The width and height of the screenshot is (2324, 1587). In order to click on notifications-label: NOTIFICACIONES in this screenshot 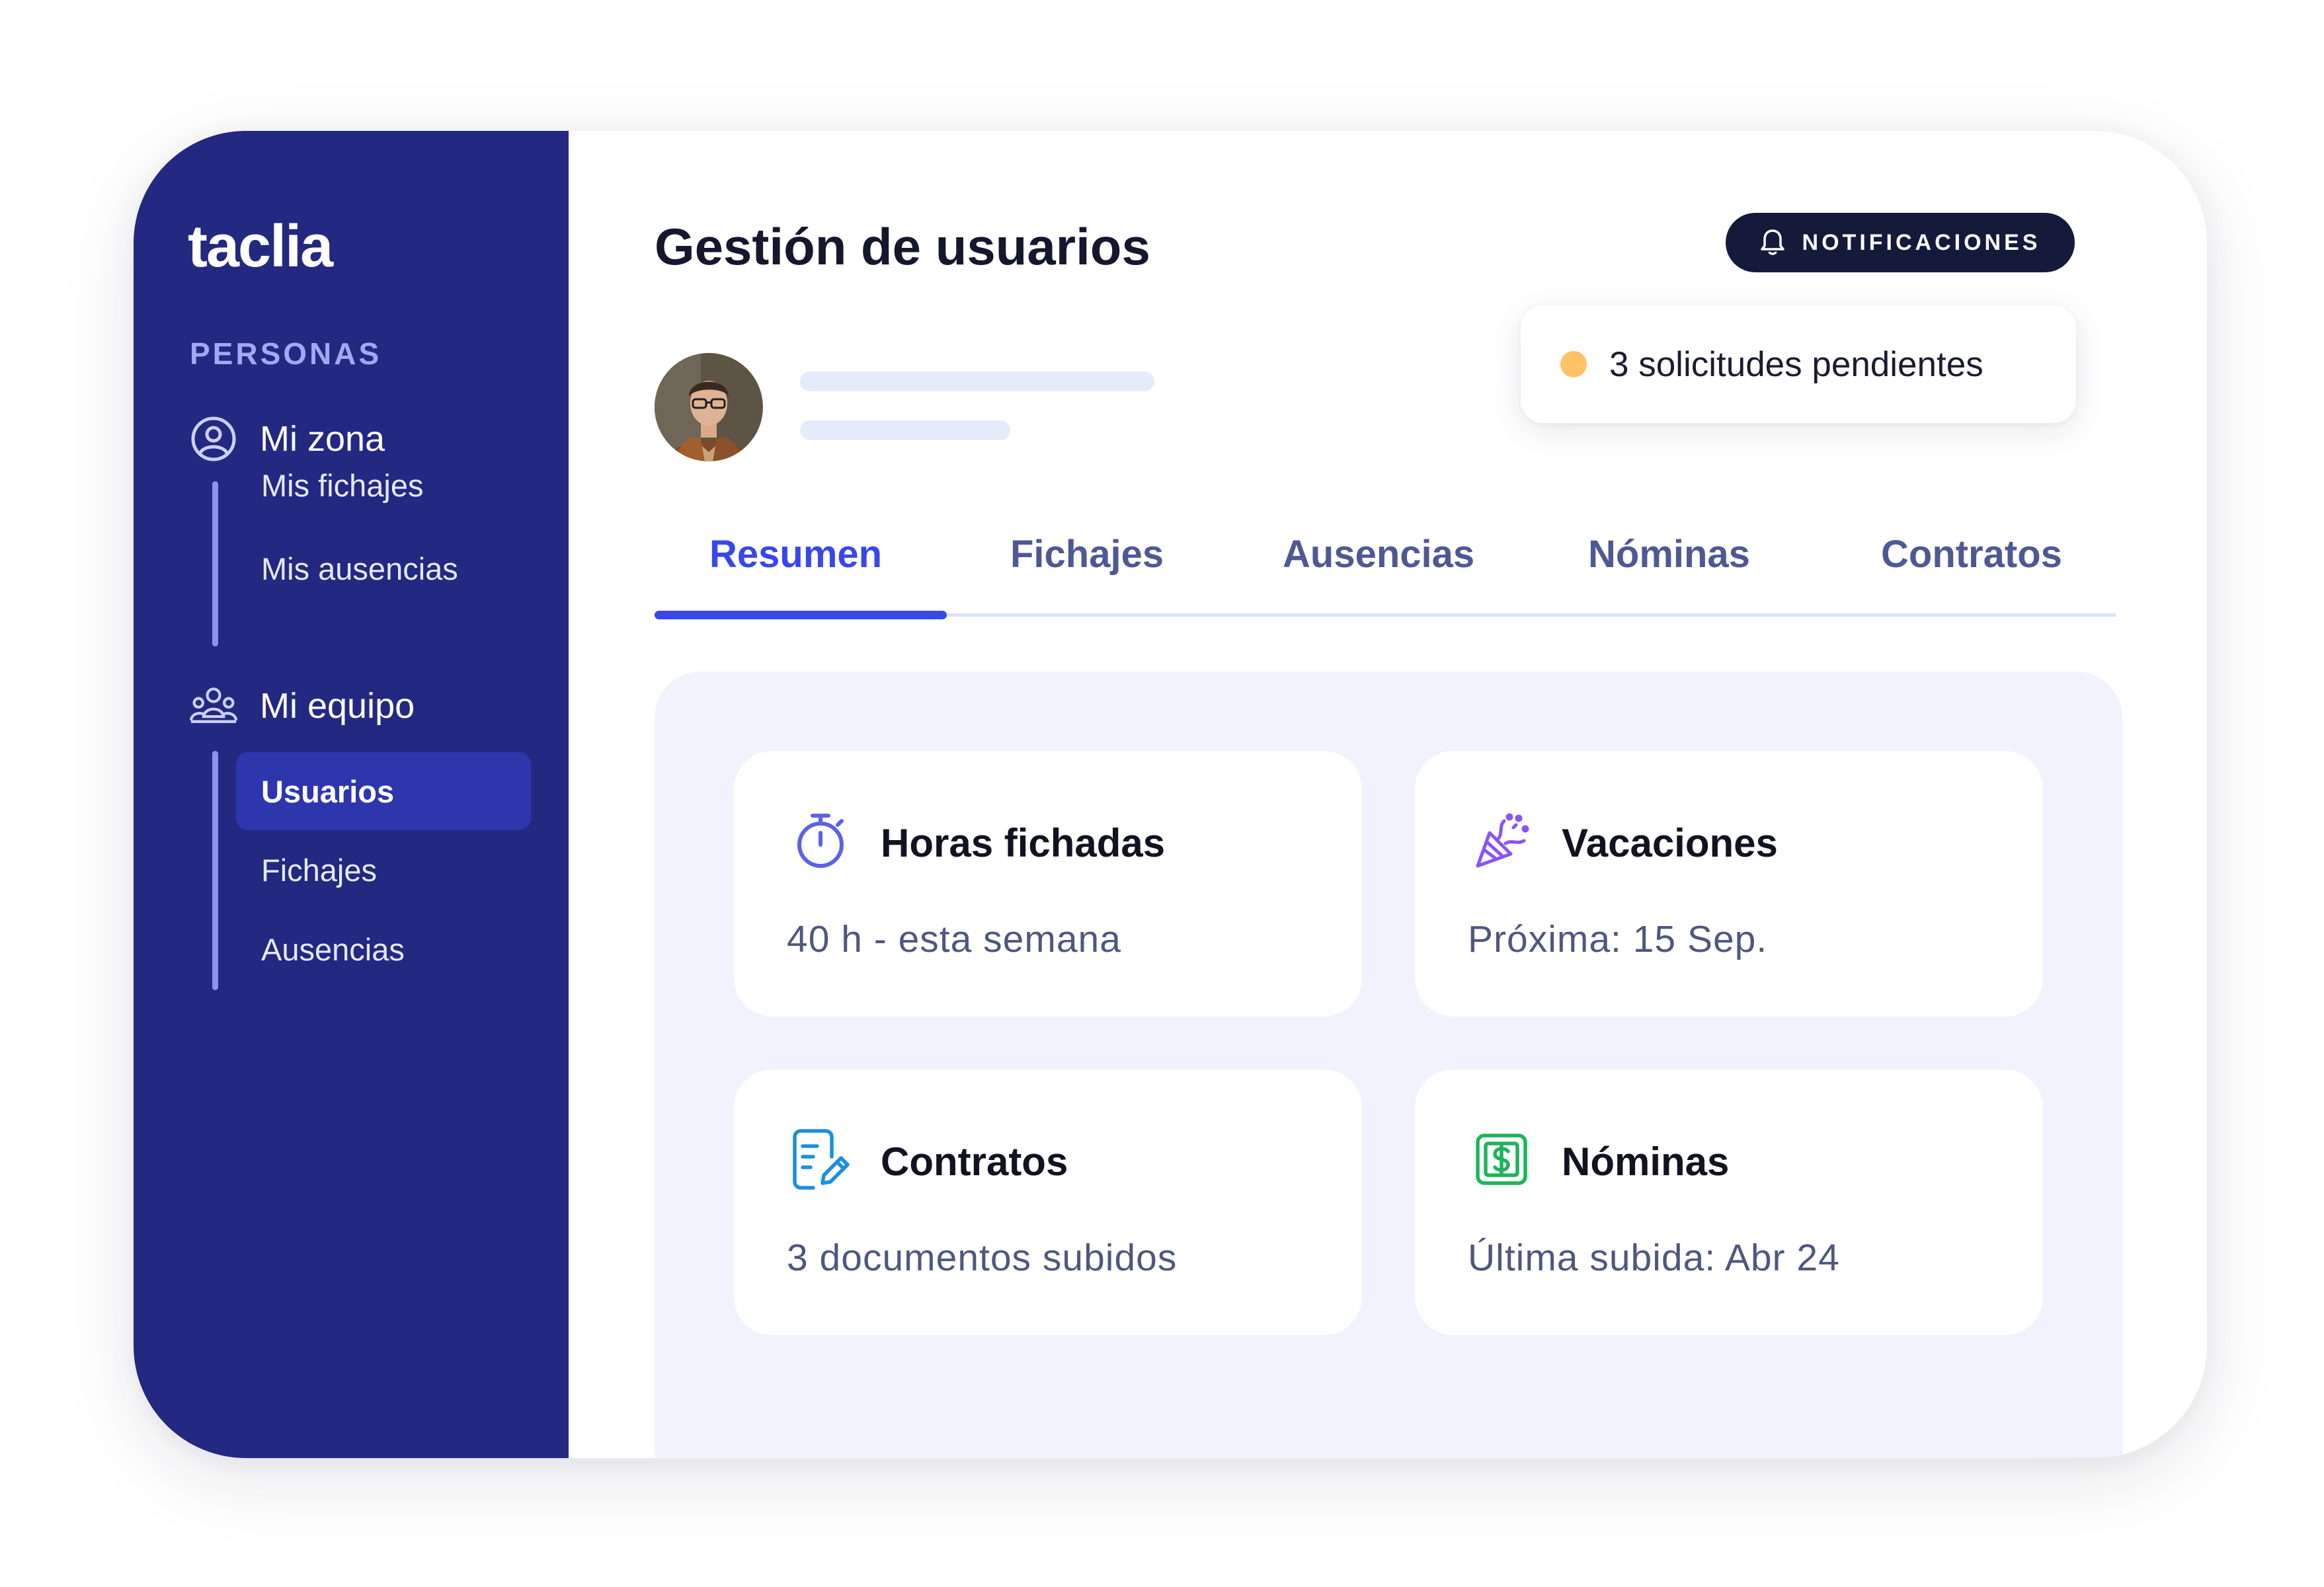, I will do `click(1921, 242)`.